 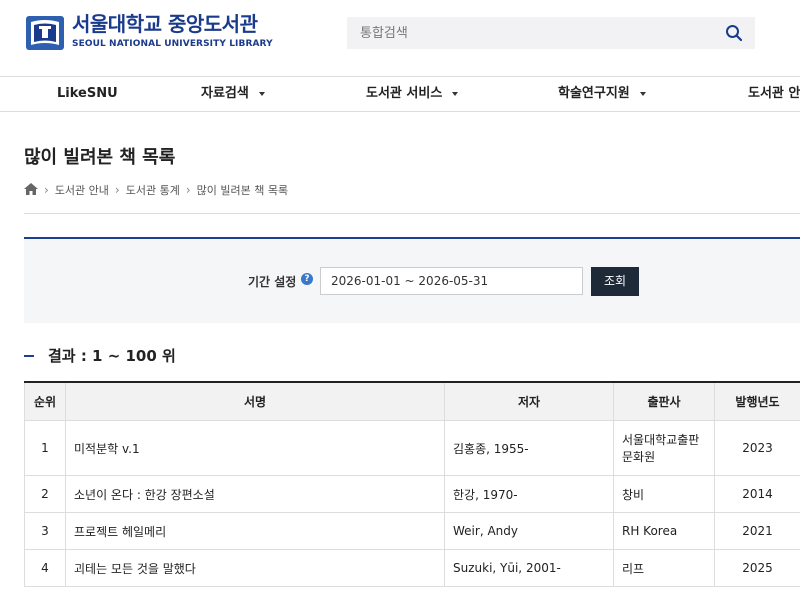 What do you see at coordinates (664, 531) in the screenshot?
I see `cell-publisher: RH Korea` at bounding box center [664, 531].